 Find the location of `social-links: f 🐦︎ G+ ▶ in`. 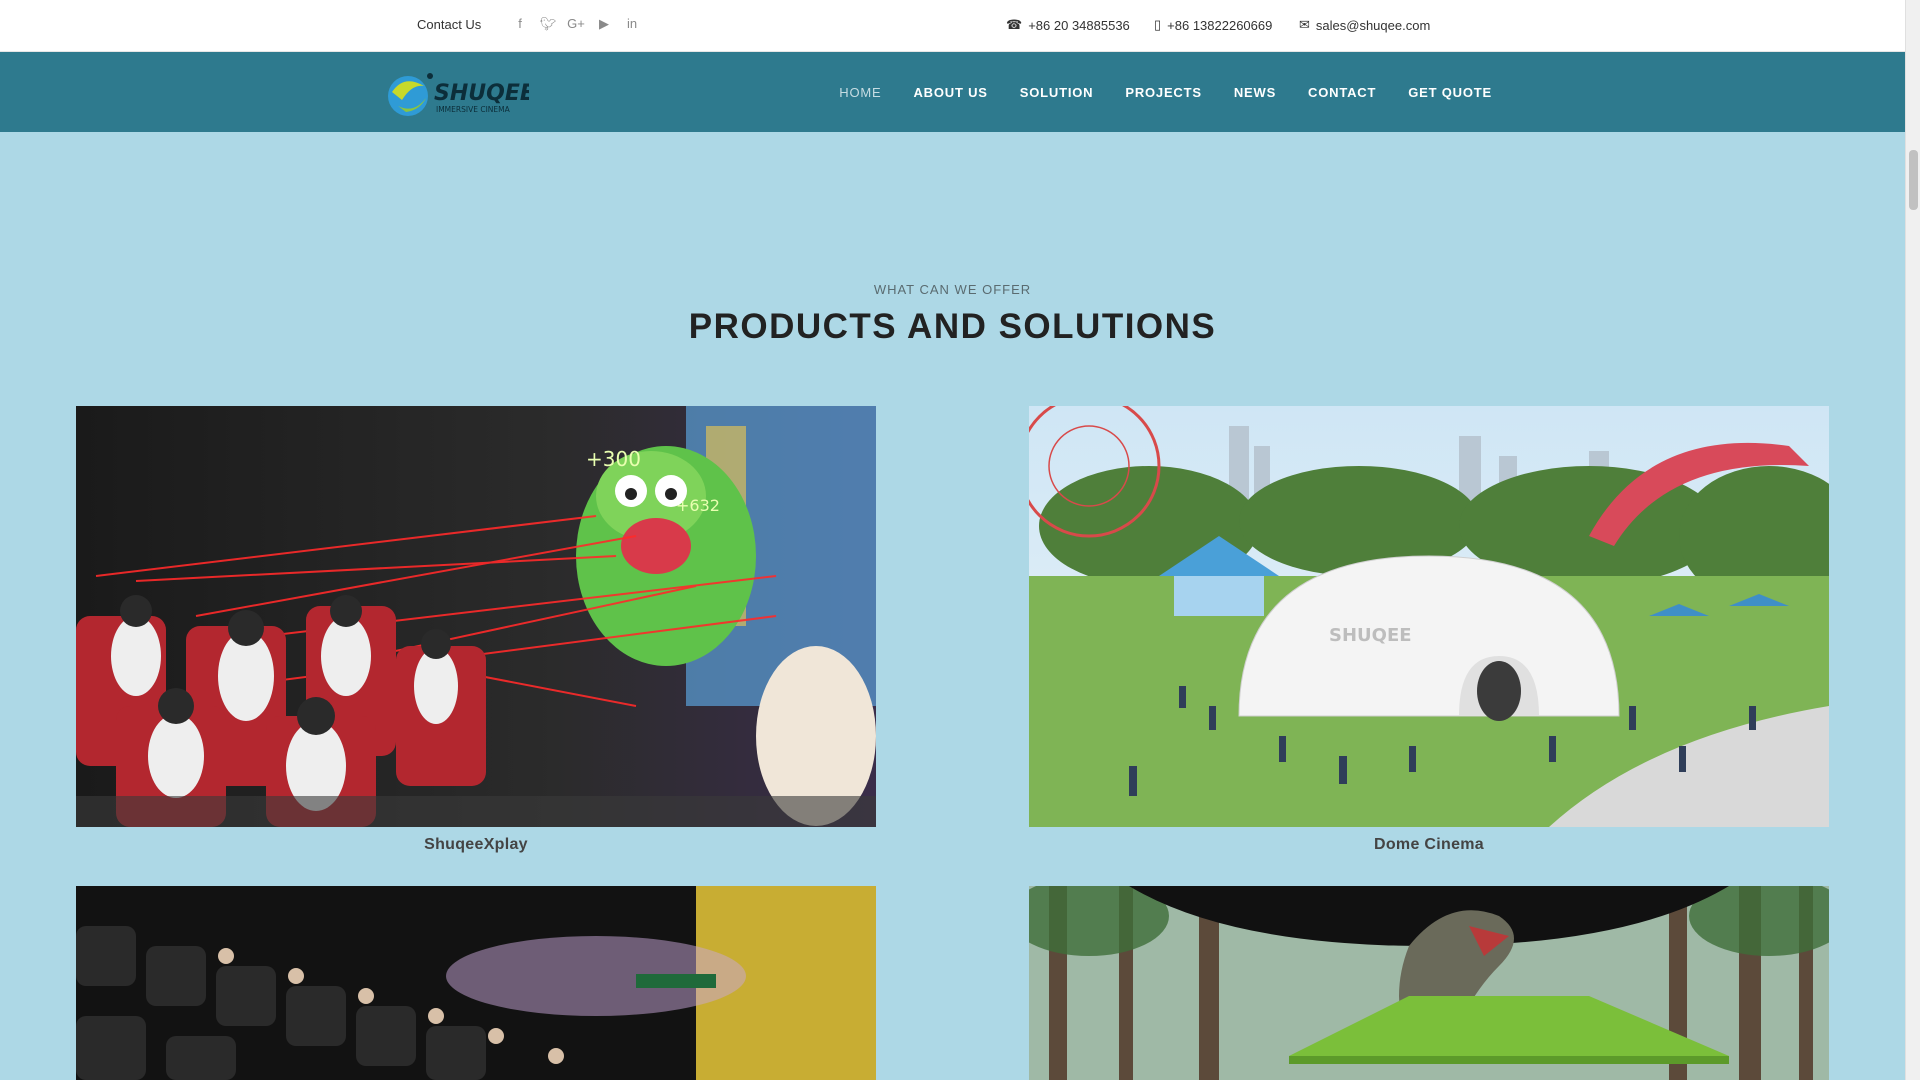

social-links: f 🐦︎ G+ ▶ in is located at coordinates (576, 24).